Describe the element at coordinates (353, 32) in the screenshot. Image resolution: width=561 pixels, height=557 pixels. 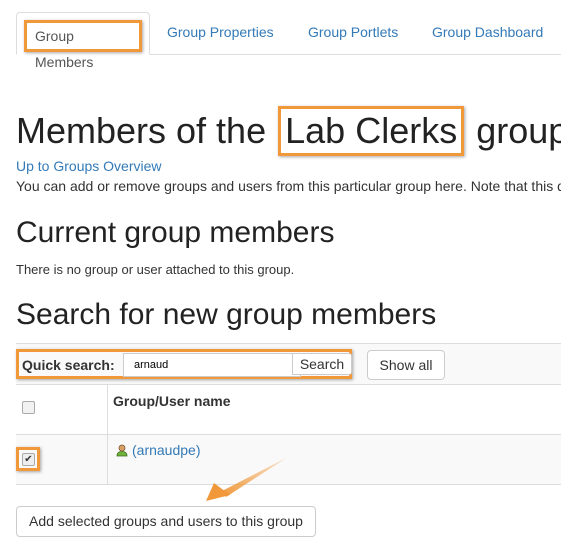
I see `tab-group-portlets: Group Portlets` at that location.